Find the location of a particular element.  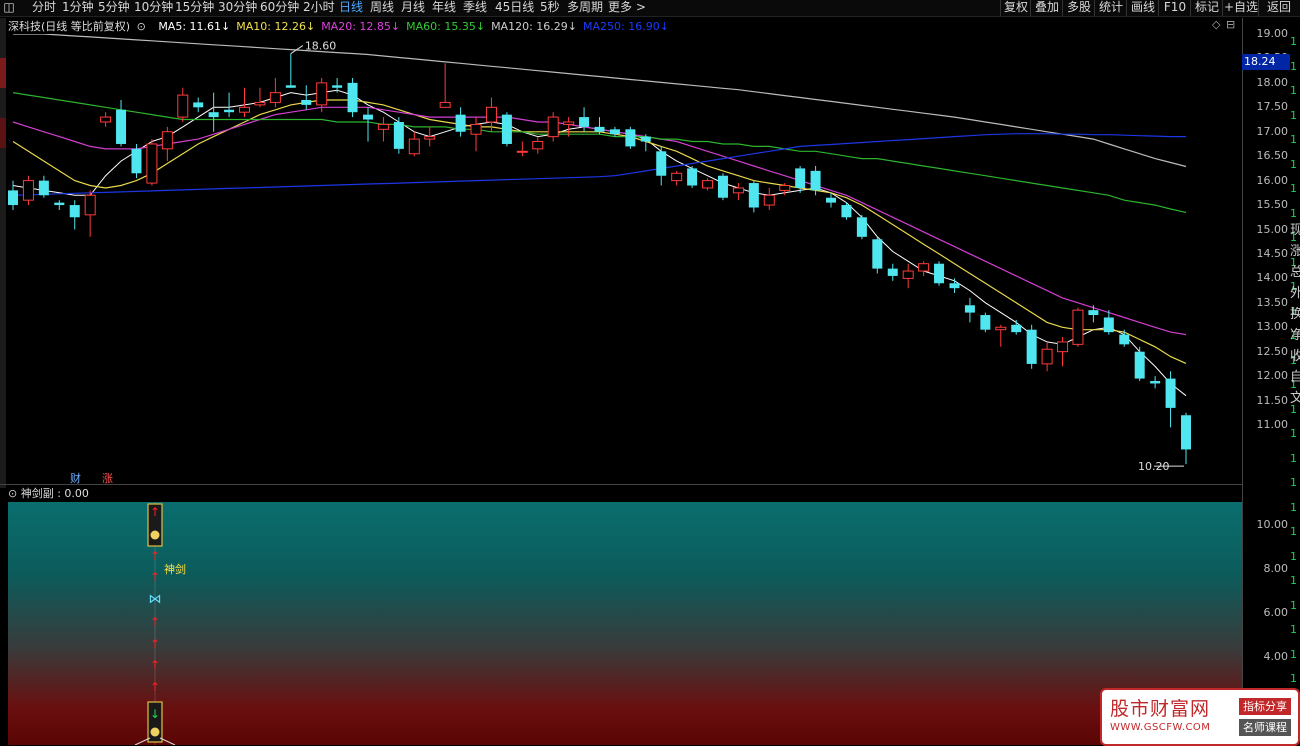

ma-arrow-4: ↓ is located at coordinates (572, 26).